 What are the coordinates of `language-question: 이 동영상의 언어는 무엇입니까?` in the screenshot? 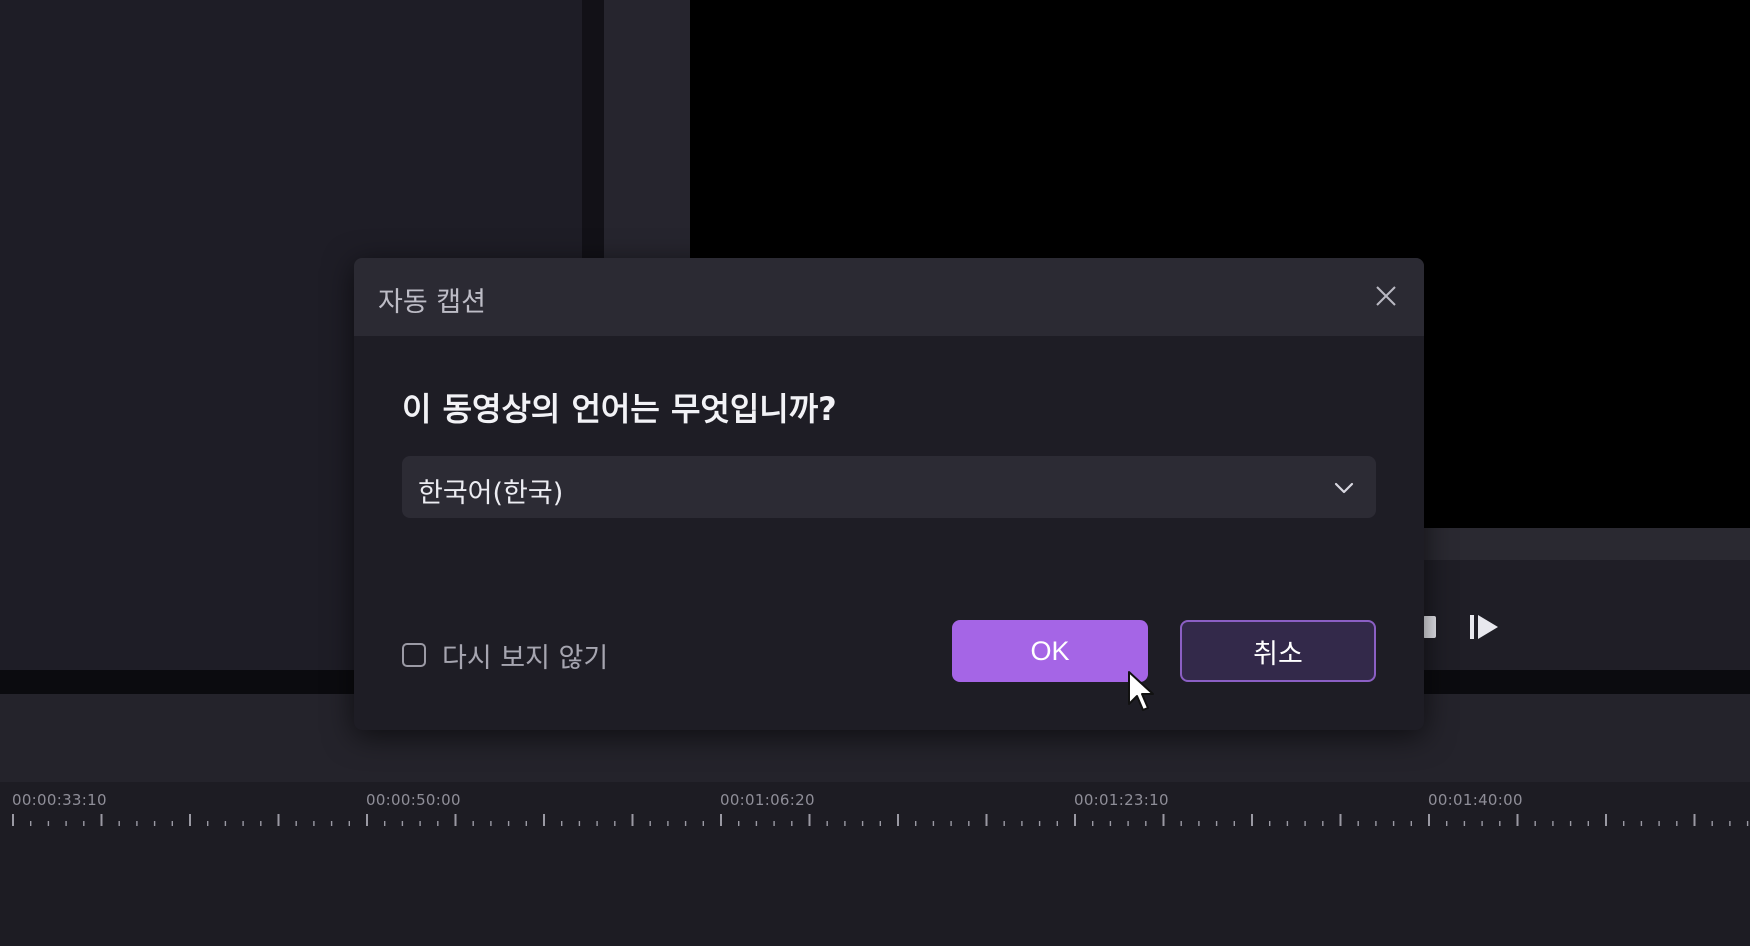 It's located at (619, 409).